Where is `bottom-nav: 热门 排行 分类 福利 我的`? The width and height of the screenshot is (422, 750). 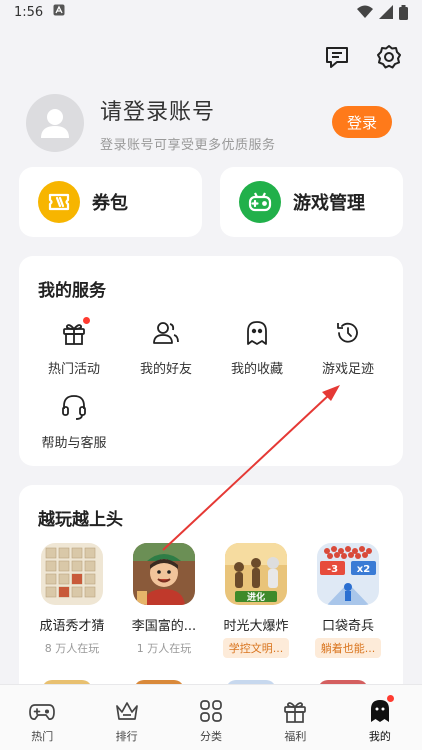
bottom-nav: 热门 排行 分类 福利 我的 is located at coordinates (211, 717).